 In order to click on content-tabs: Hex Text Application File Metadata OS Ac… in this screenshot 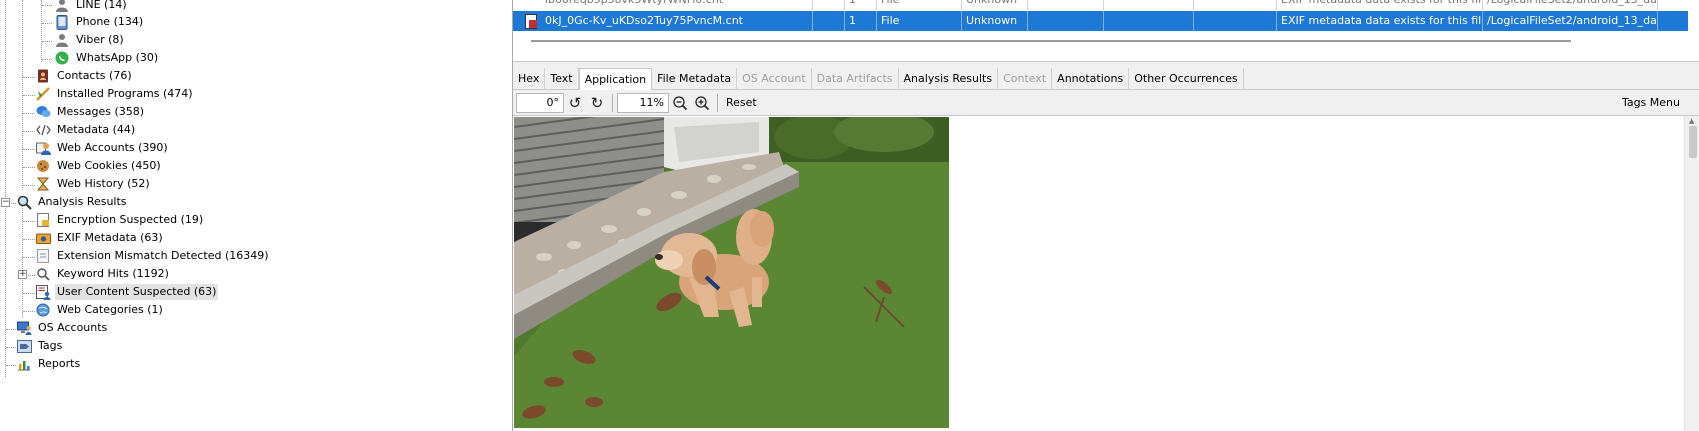, I will do `click(1106, 79)`.